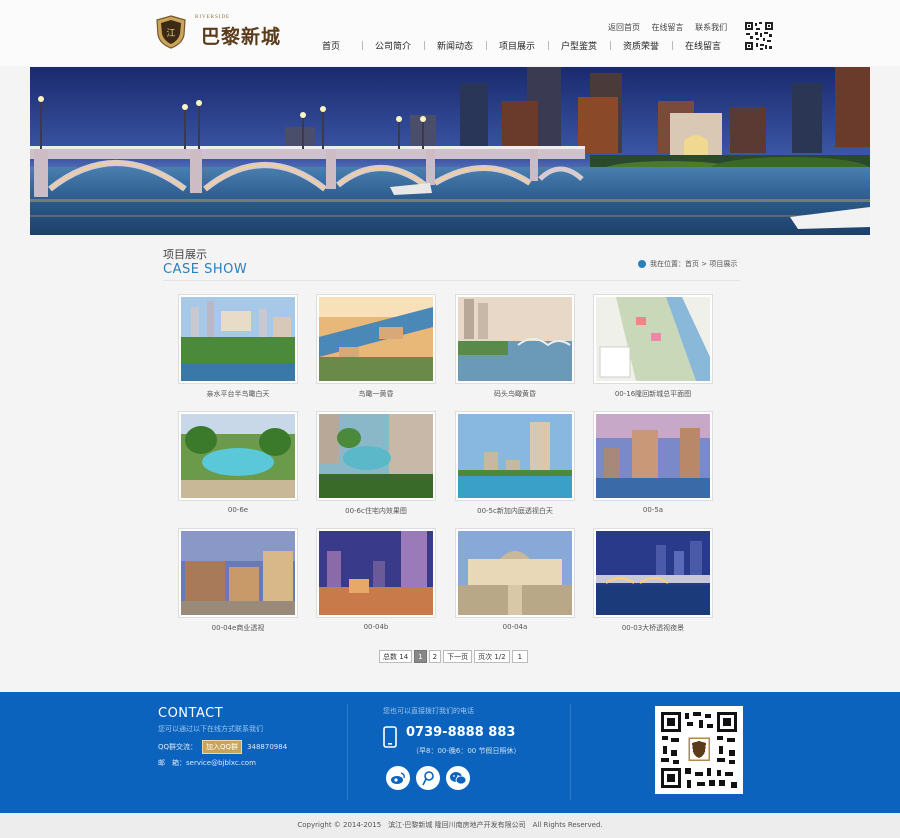 Image resolution: width=900 pixels, height=838 pixels. I want to click on phone-sub: 您也可以直接拨打我们的电话, so click(428, 711).